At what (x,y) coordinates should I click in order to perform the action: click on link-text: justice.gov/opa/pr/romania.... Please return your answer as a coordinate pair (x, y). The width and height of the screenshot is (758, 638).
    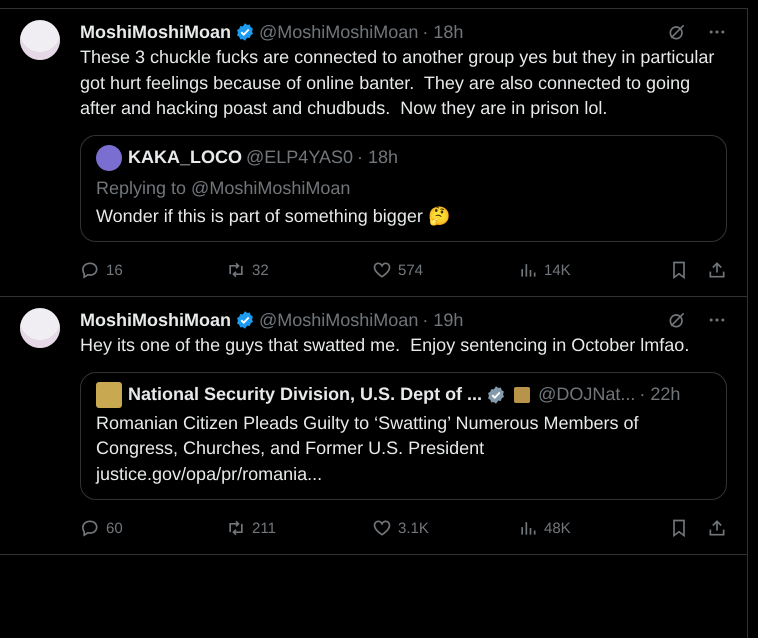
    Looking at the image, I should click on (403, 474).